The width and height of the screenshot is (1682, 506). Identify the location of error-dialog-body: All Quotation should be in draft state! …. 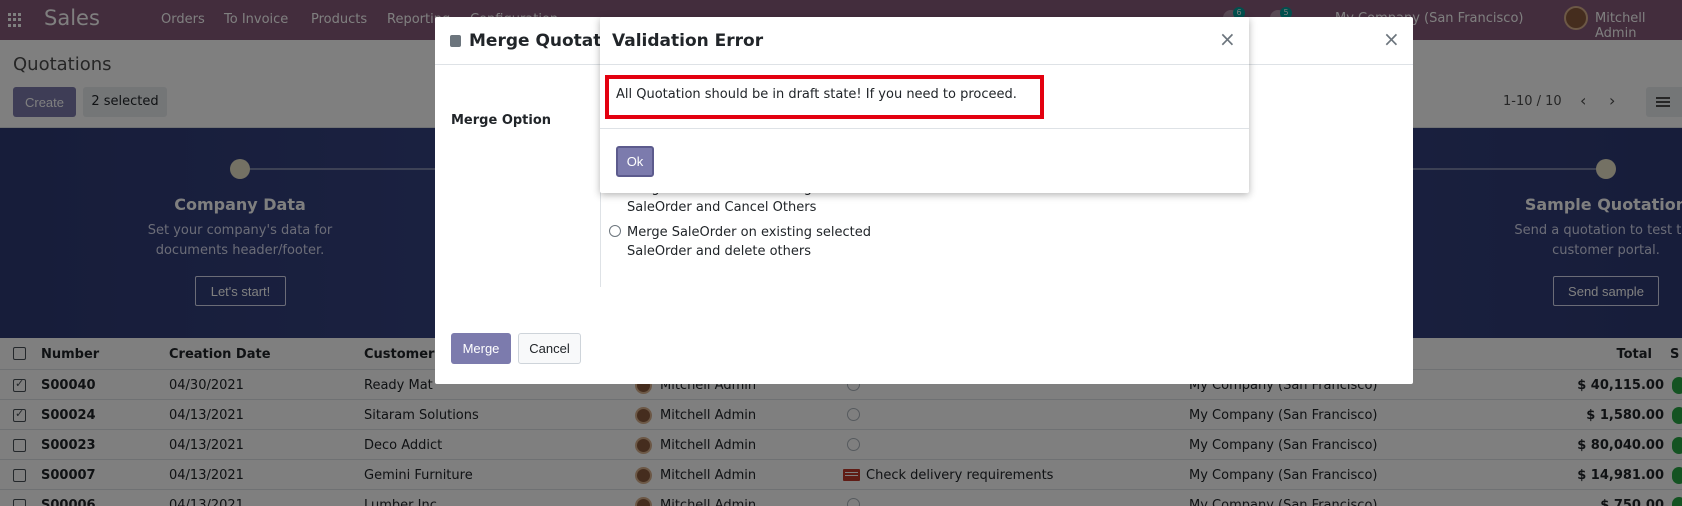
(924, 97).